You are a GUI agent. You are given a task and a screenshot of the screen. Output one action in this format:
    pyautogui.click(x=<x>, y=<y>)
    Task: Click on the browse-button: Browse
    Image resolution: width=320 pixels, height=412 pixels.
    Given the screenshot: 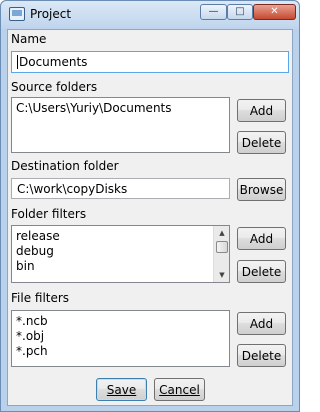 What is the action you would take?
    pyautogui.click(x=261, y=189)
    